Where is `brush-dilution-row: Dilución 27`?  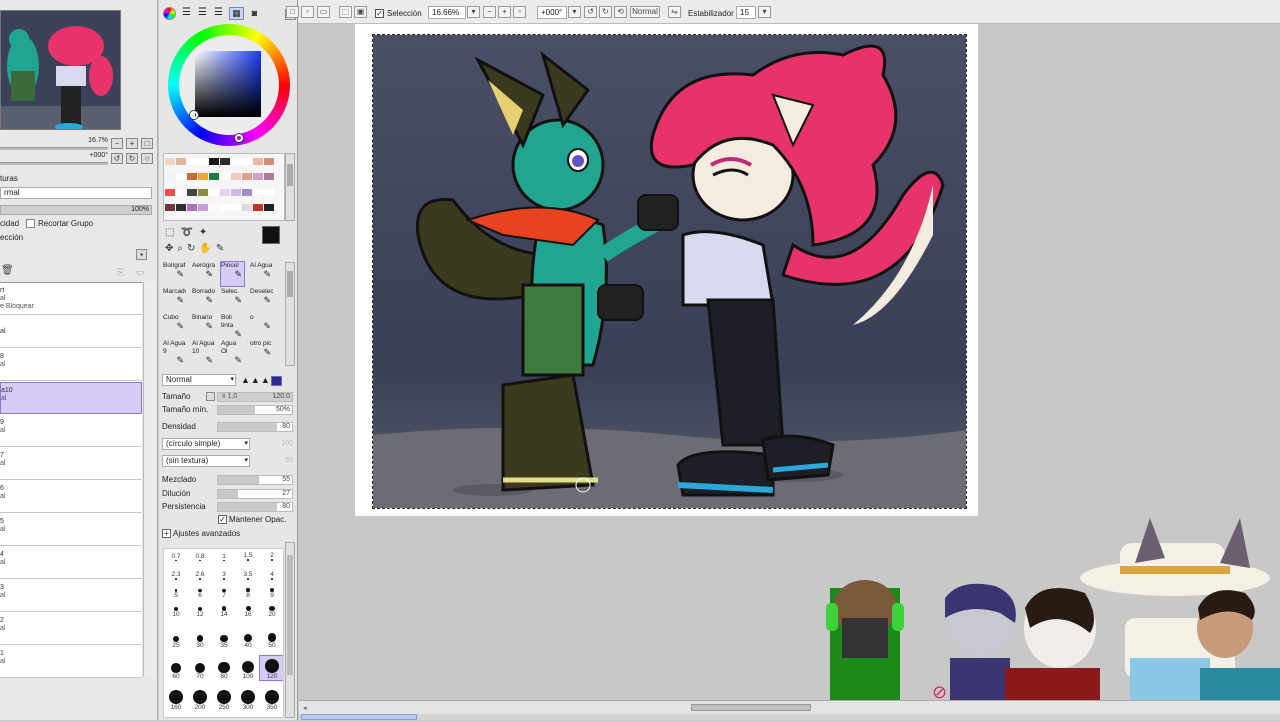
brush-dilution-row: Dilución 27 is located at coordinates (228, 494).